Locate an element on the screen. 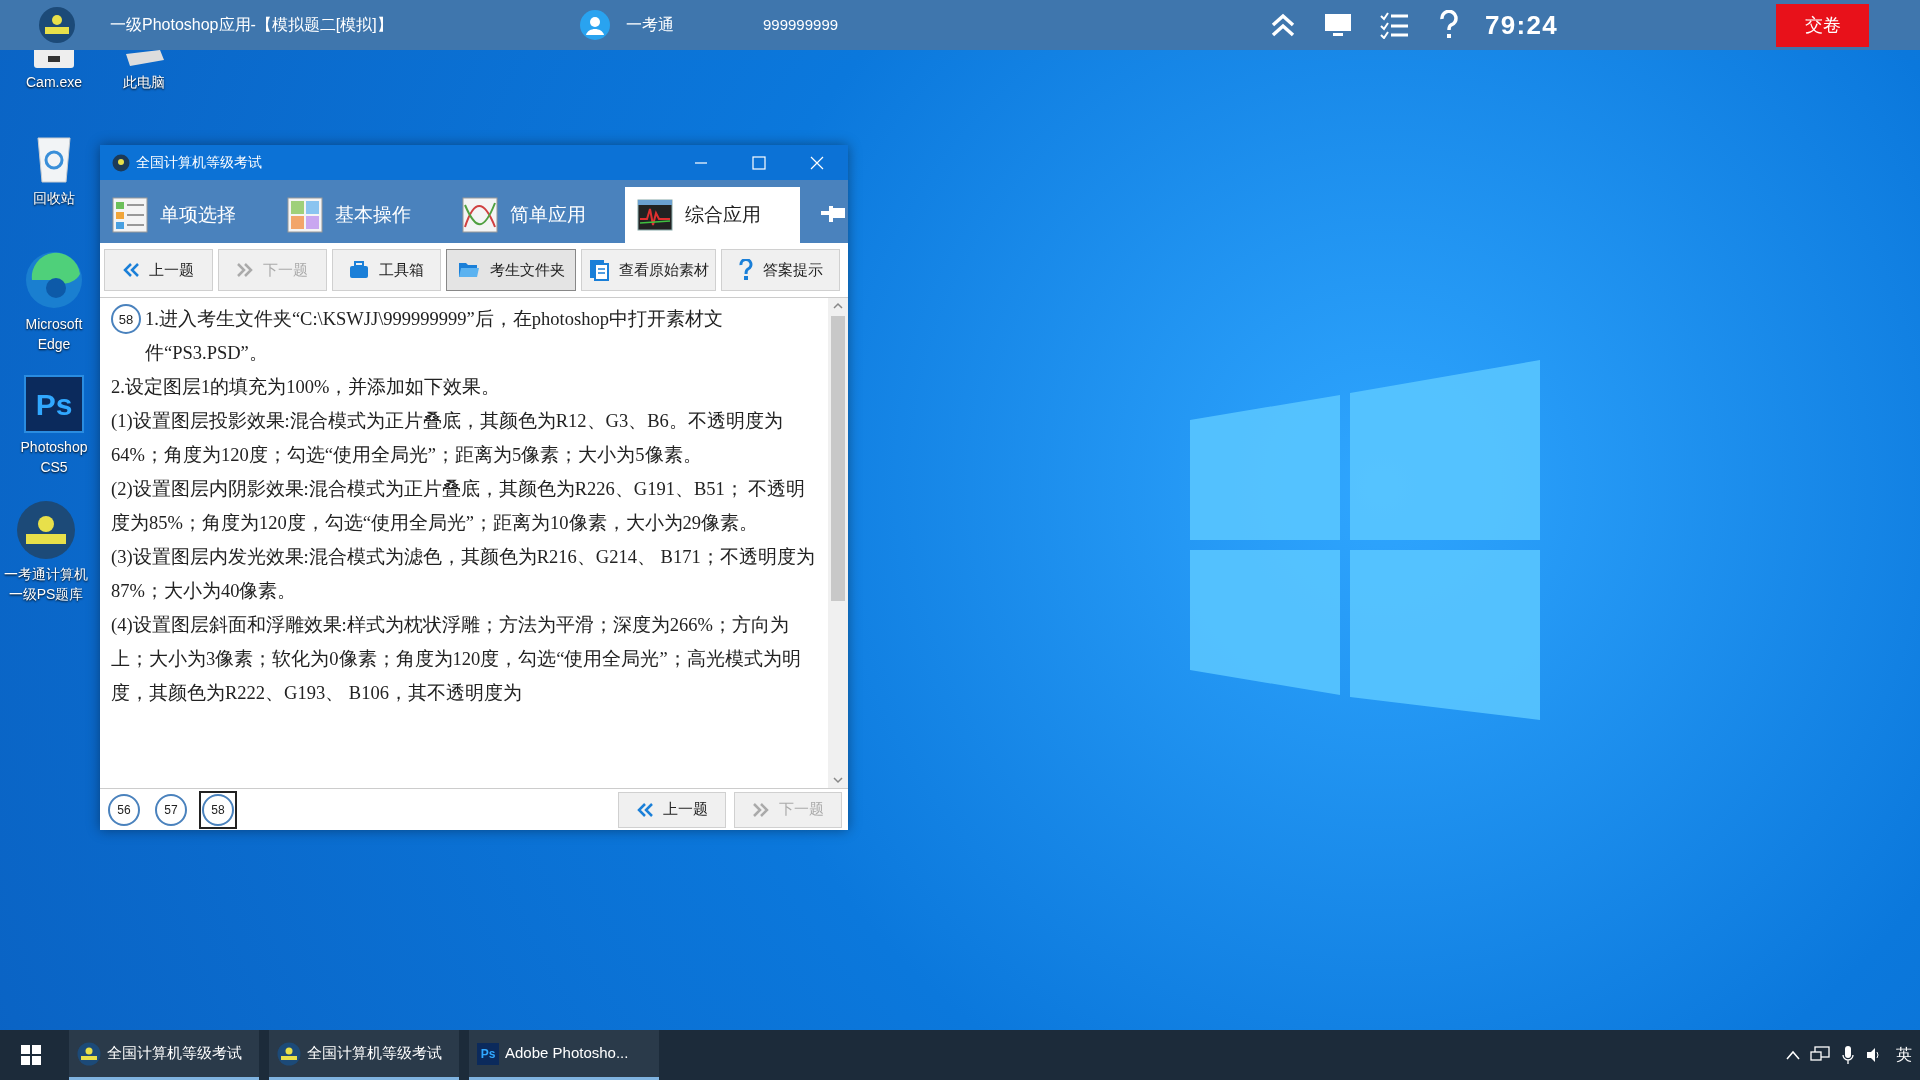  section-tab: 单项选择 is located at coordinates (187, 215).